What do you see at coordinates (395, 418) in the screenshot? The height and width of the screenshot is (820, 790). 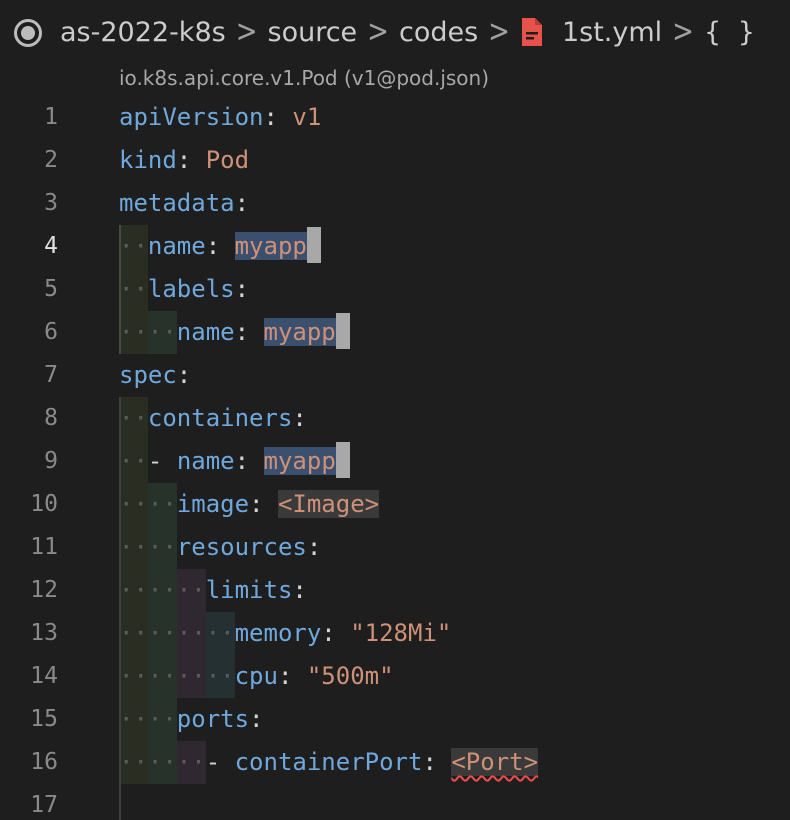 I see `code-line: 8 ··containers:` at bounding box center [395, 418].